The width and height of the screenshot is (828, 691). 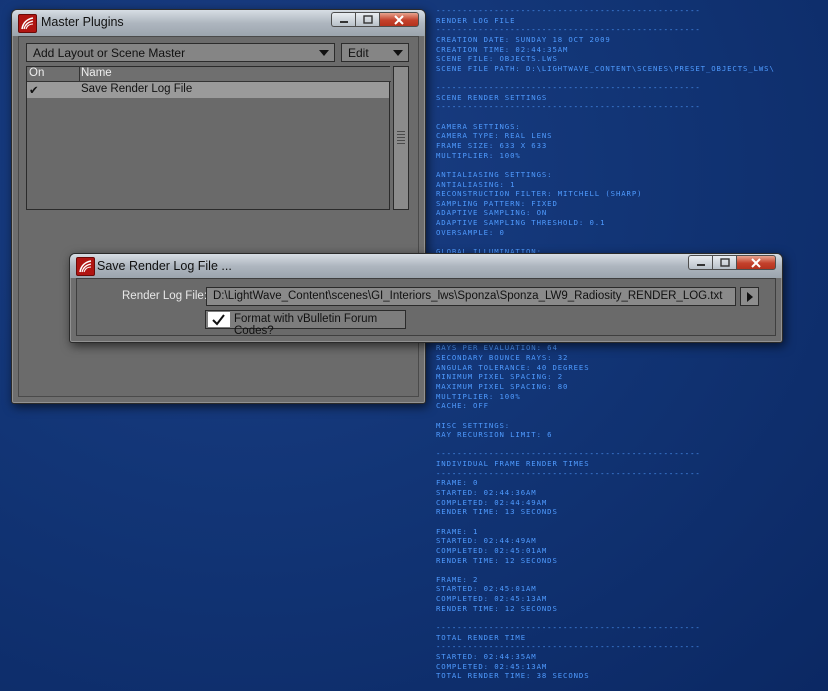 I want to click on plugin-name: Save Render Log File, so click(x=137, y=89).